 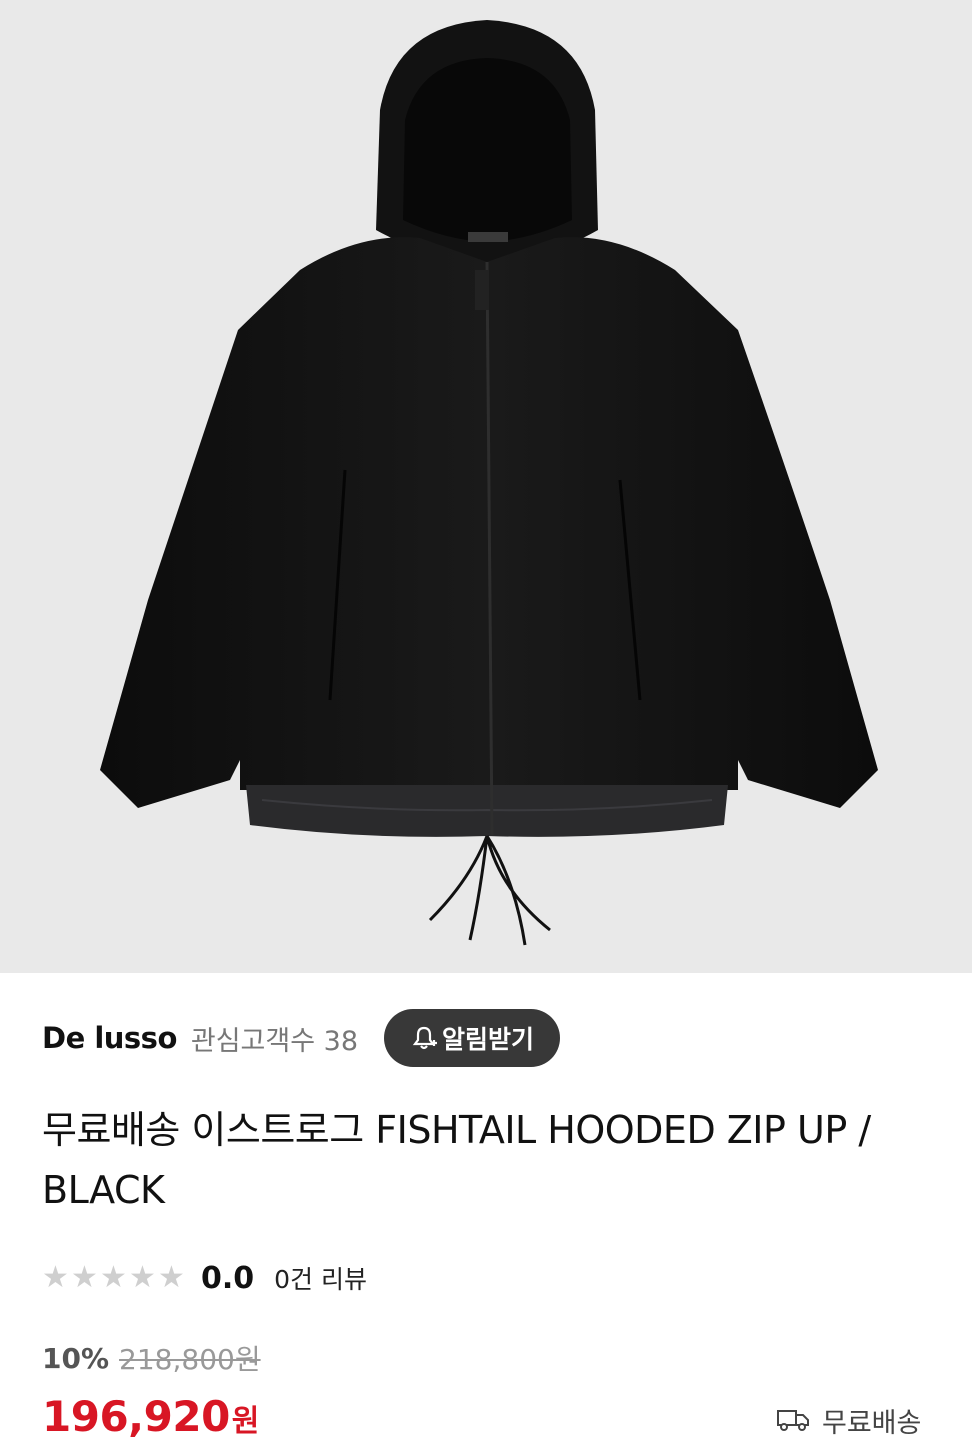 I want to click on truck-icon, so click(x=793, y=1420).